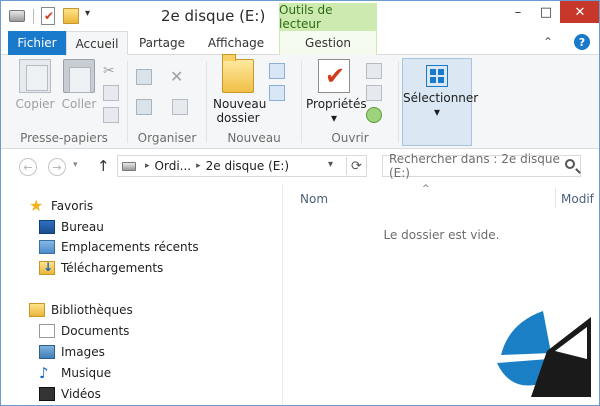 The width and height of the screenshot is (600, 406). Describe the element at coordinates (247, 166) in the screenshot. I see `breadcrumb-drive: 2e disque (E:)` at that location.